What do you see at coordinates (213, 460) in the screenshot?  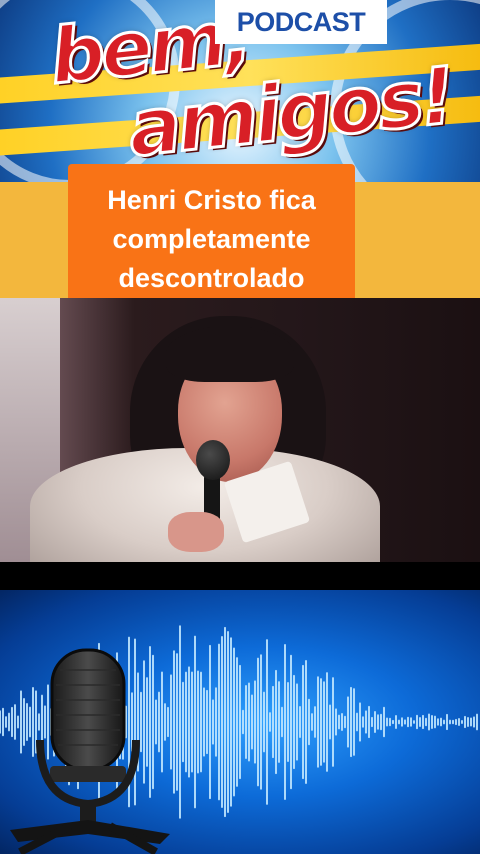 I see `handheld-mic-icon` at bounding box center [213, 460].